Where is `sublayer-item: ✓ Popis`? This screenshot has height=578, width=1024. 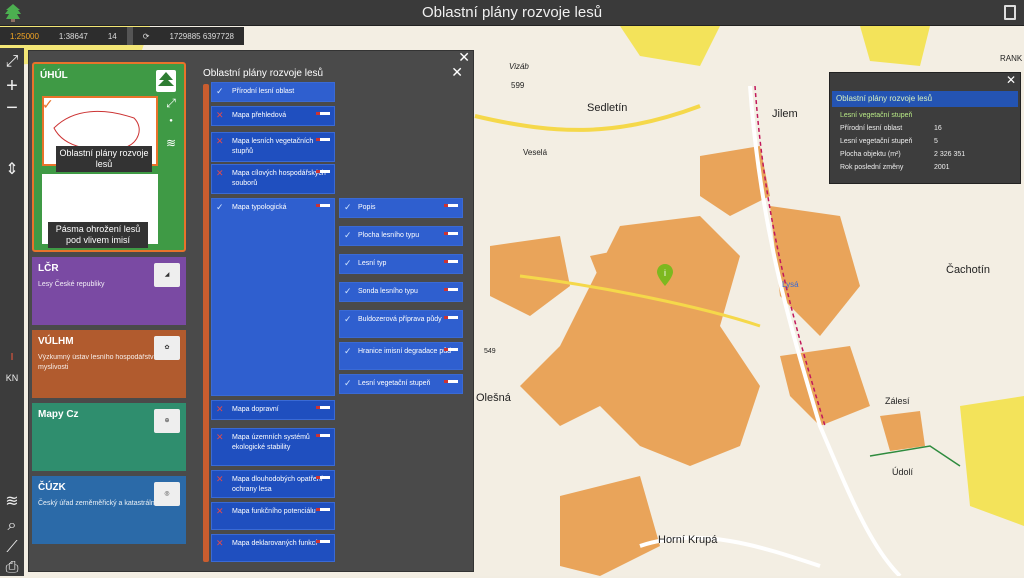
sublayer-item: ✓ Popis is located at coordinates (401, 208).